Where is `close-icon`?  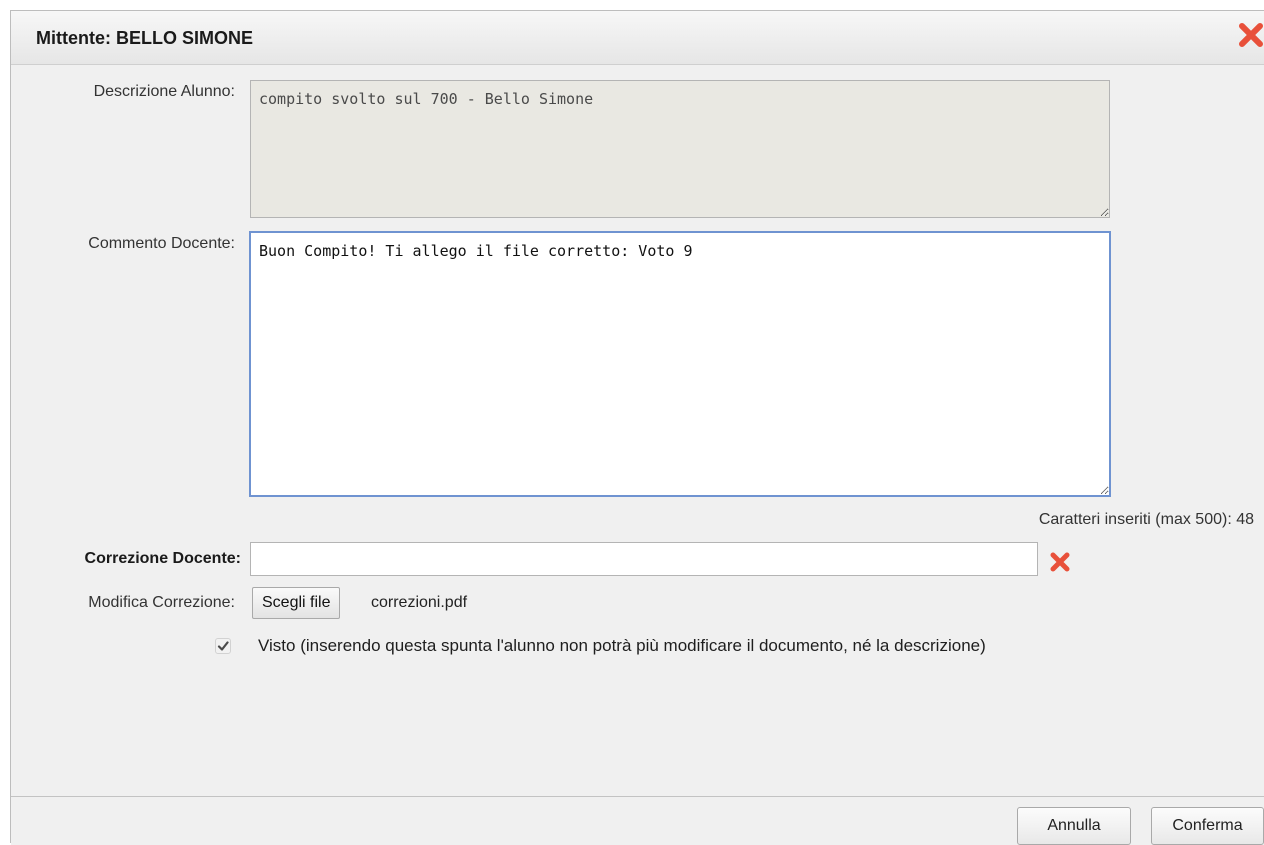 close-icon is located at coordinates (1250, 35).